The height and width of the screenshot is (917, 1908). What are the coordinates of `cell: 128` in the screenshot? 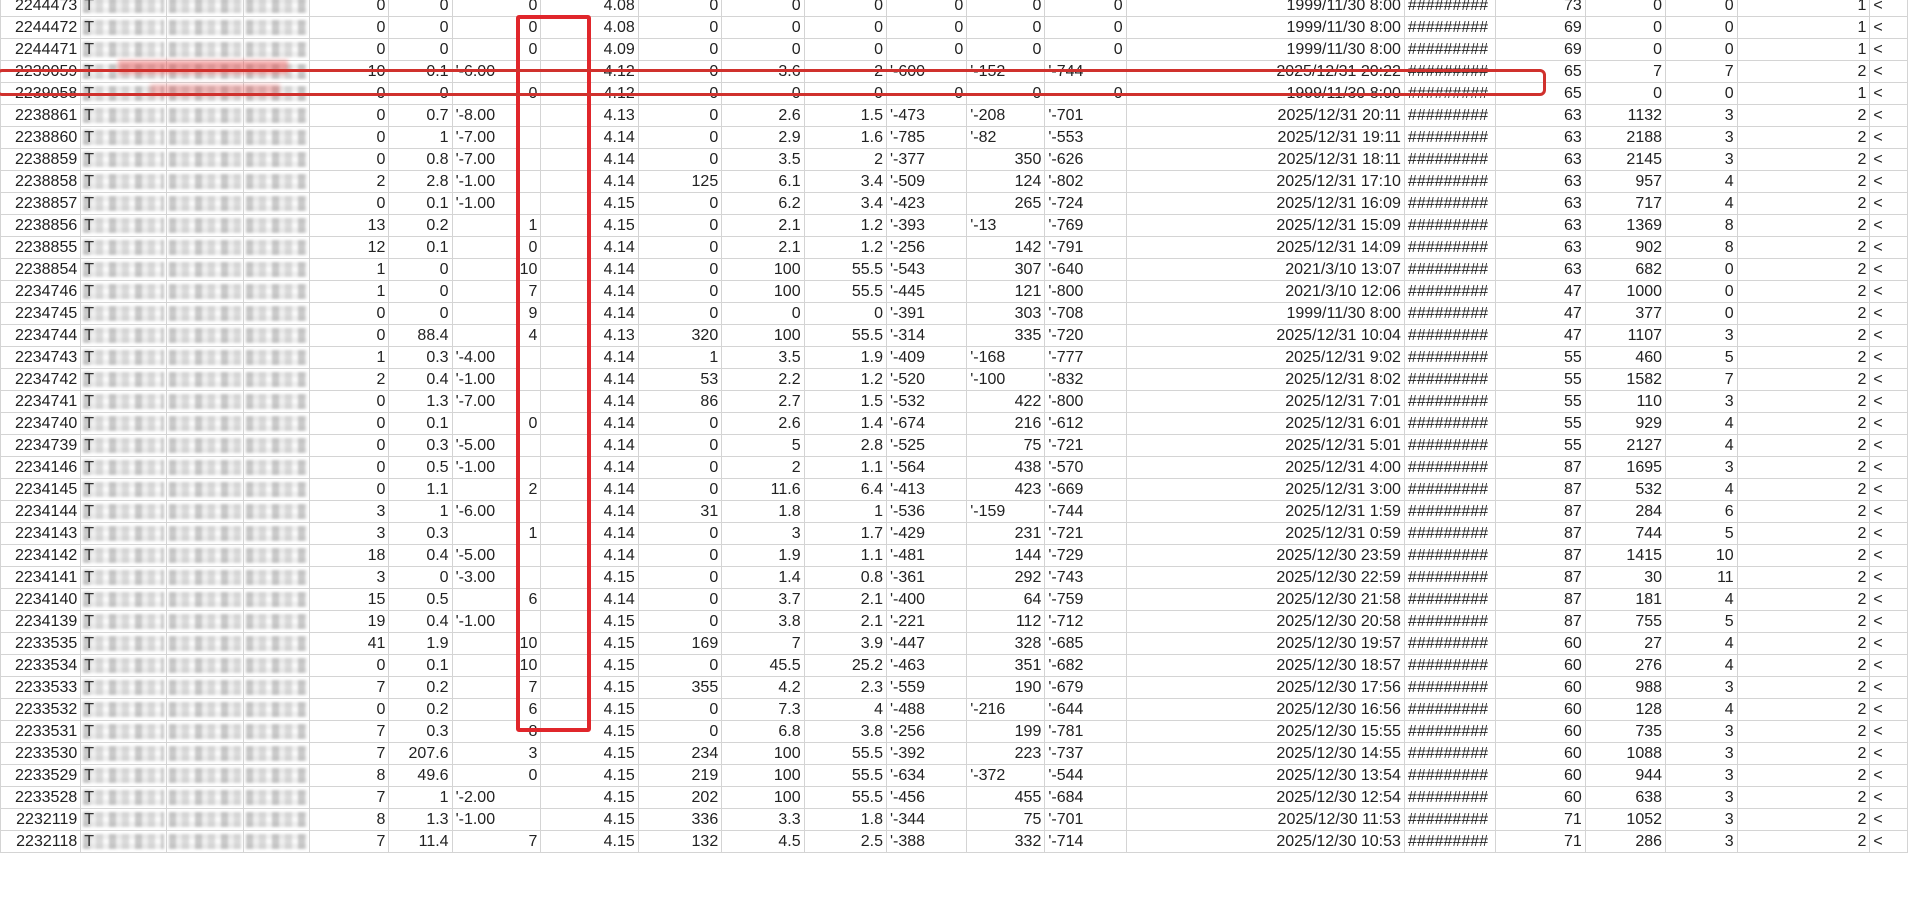 It's located at (1625, 709).